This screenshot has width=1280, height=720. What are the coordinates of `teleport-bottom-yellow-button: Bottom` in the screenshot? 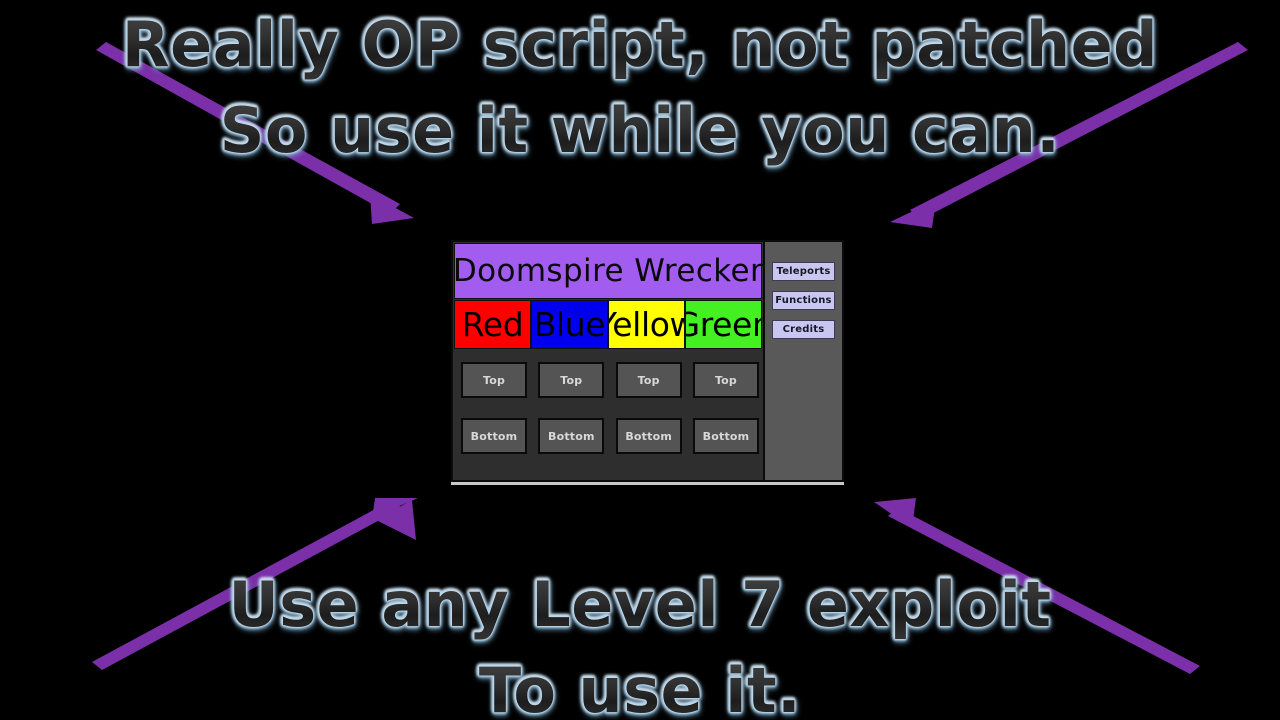 It's located at (648, 436).